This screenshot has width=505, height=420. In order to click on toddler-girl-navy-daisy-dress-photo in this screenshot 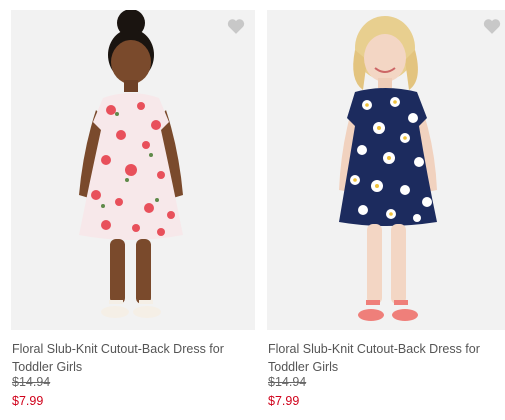, I will do `click(388, 168)`.